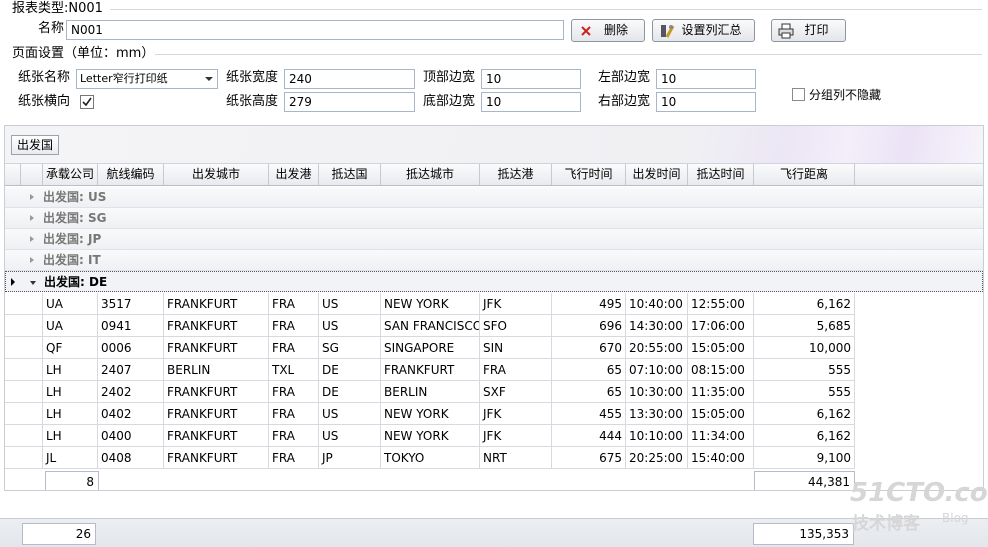 The height and width of the screenshot is (547, 988). Describe the element at coordinates (516, 392) in the screenshot. I see `cell-arrival-port: SXF` at that location.